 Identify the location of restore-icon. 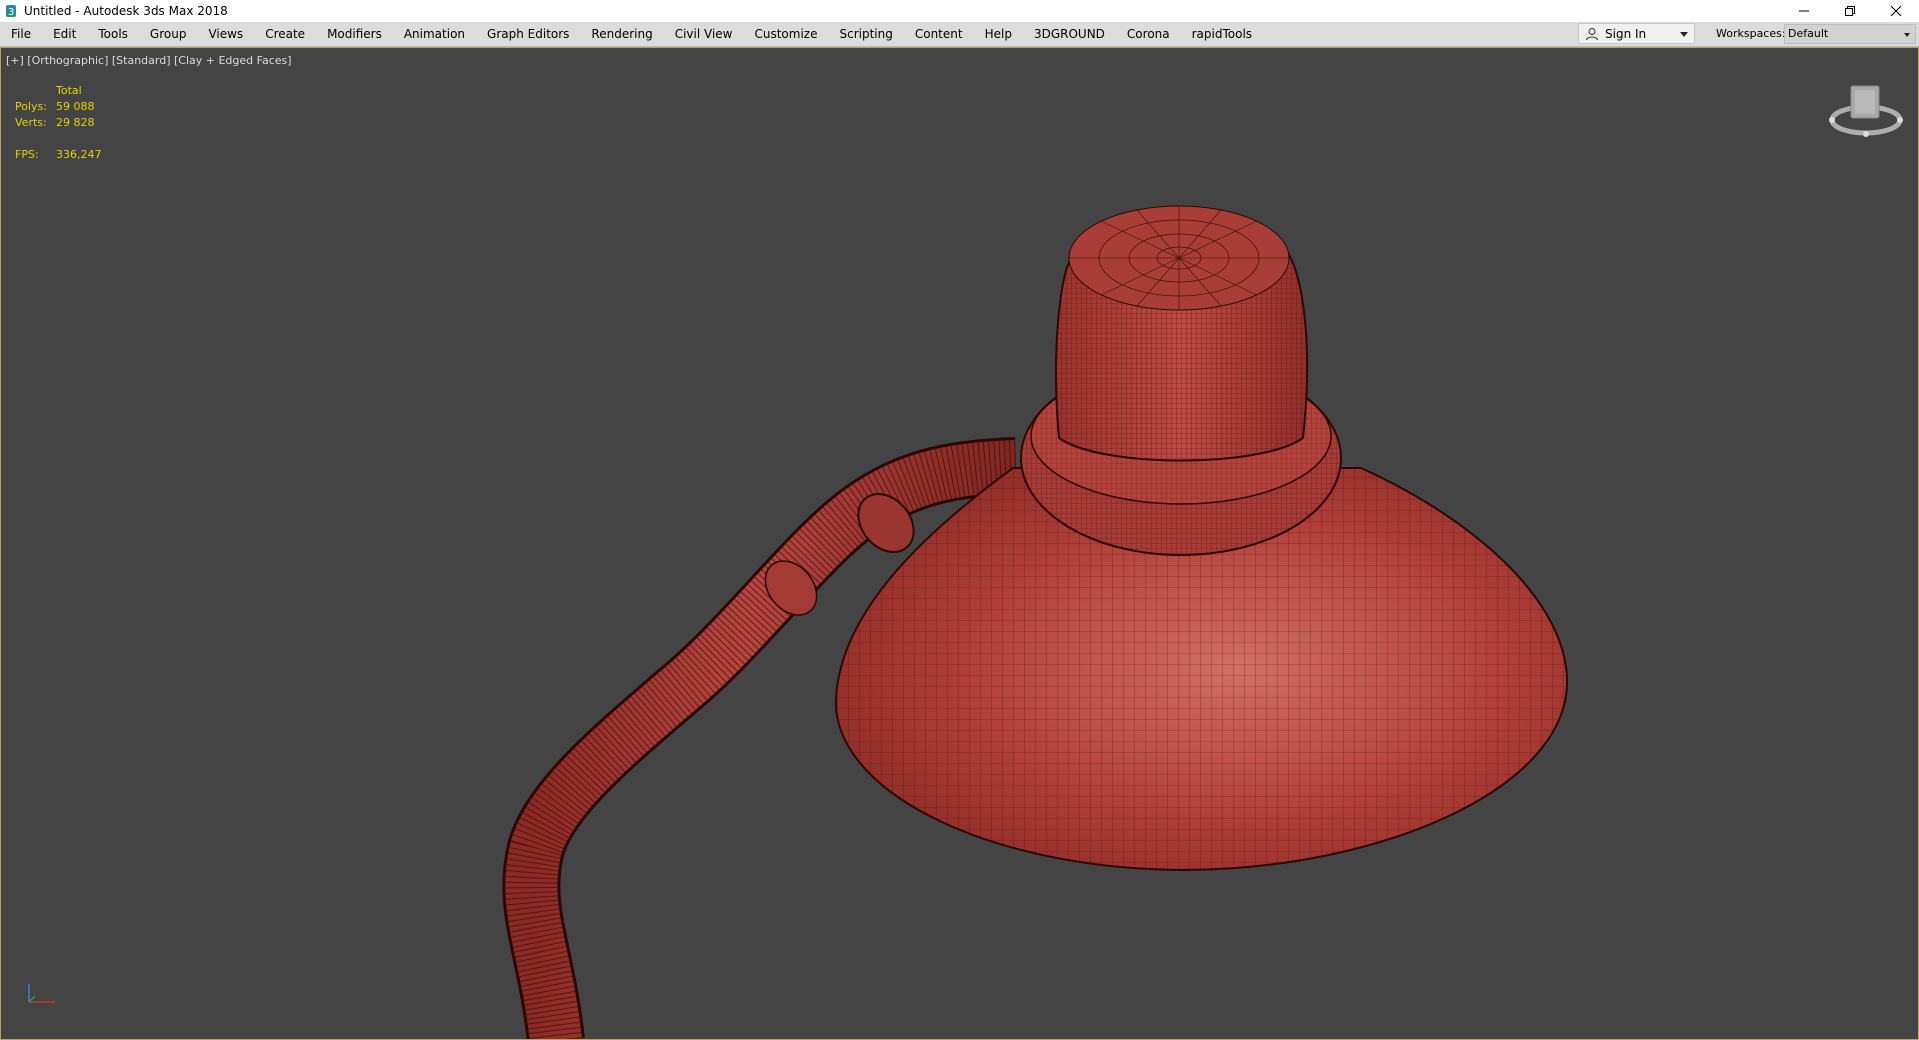
(1850, 11).